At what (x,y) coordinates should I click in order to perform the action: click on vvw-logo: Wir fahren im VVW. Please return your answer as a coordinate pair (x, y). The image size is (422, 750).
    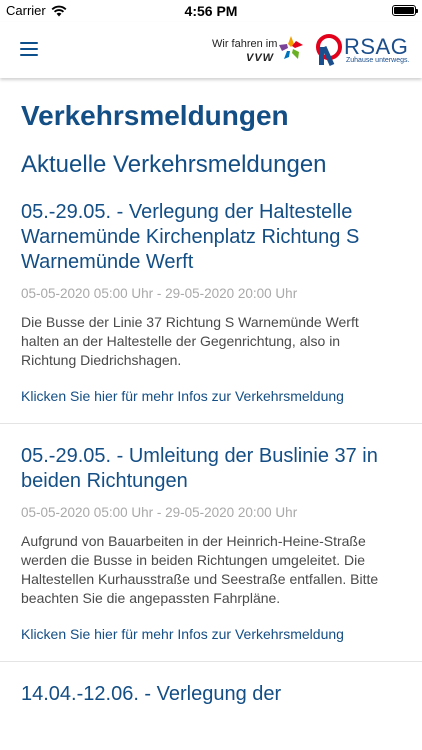
    Looking at the image, I should click on (259, 51).